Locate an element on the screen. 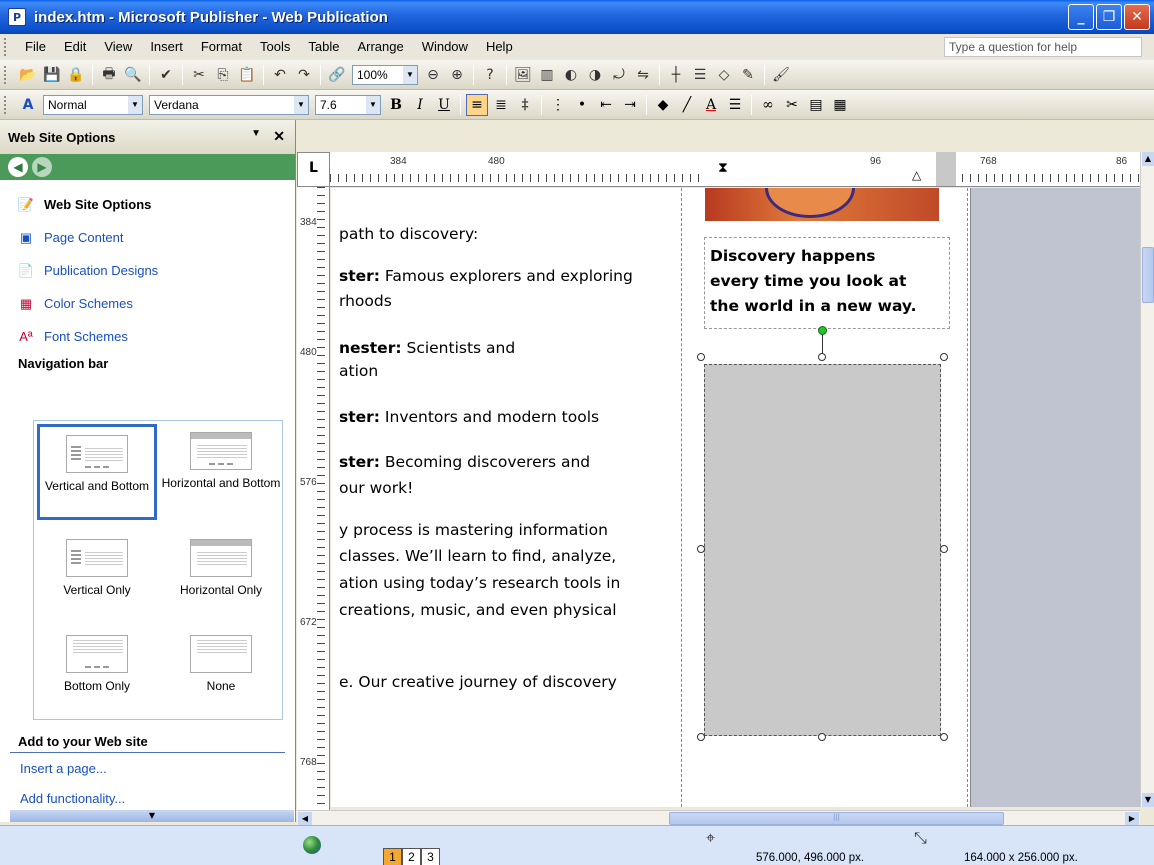 The image size is (1154, 865). font-size-select: 7.6 ▼ is located at coordinates (348, 104).